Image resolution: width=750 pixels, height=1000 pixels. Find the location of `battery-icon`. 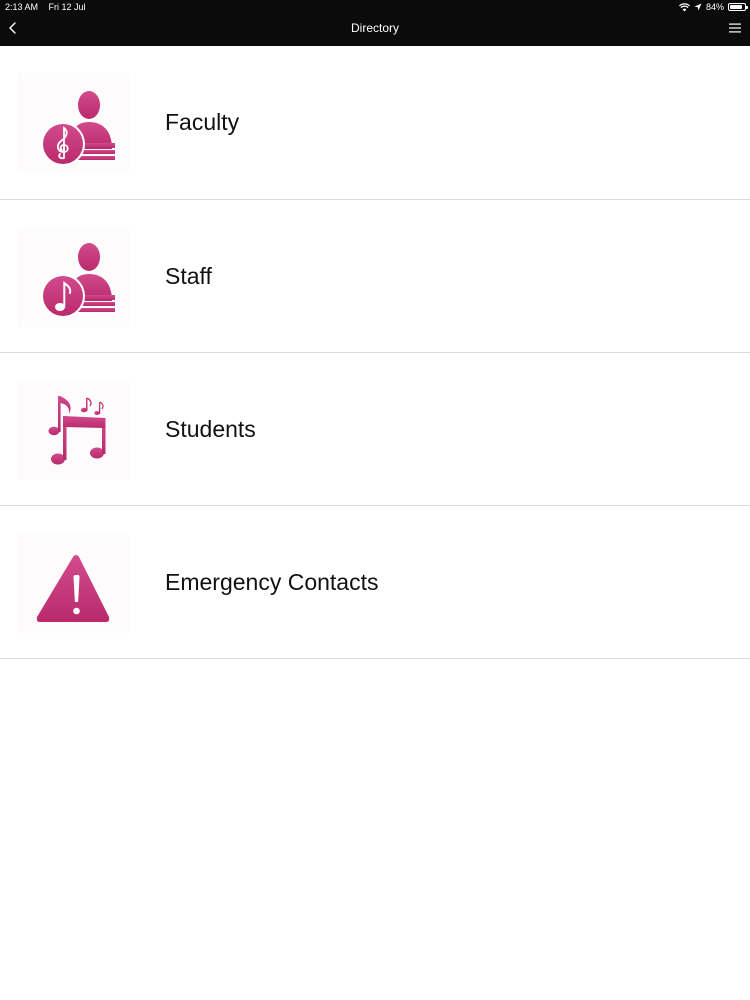

battery-icon is located at coordinates (738, 7).